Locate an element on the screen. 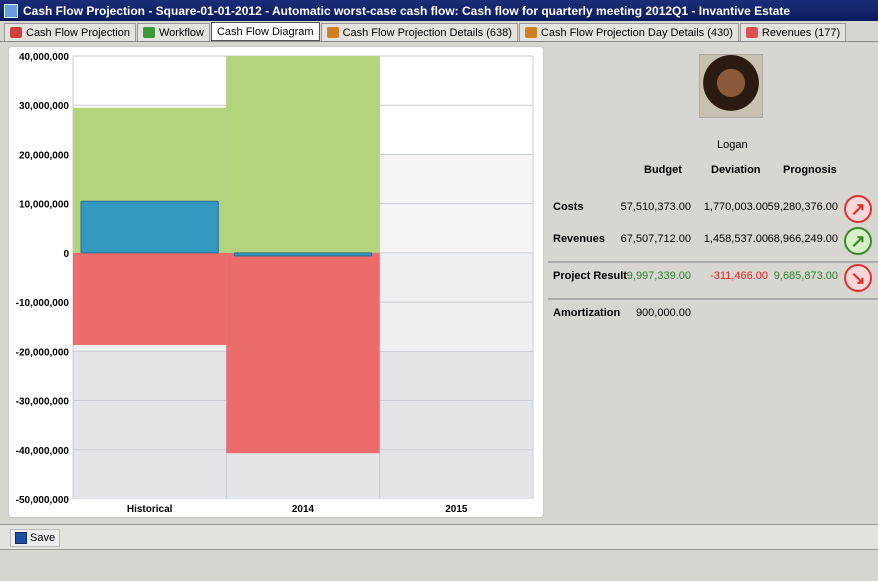  tab-cash-flow-projection-day-details-430: Cash Flow Projection Day Details (430) is located at coordinates (628, 32).